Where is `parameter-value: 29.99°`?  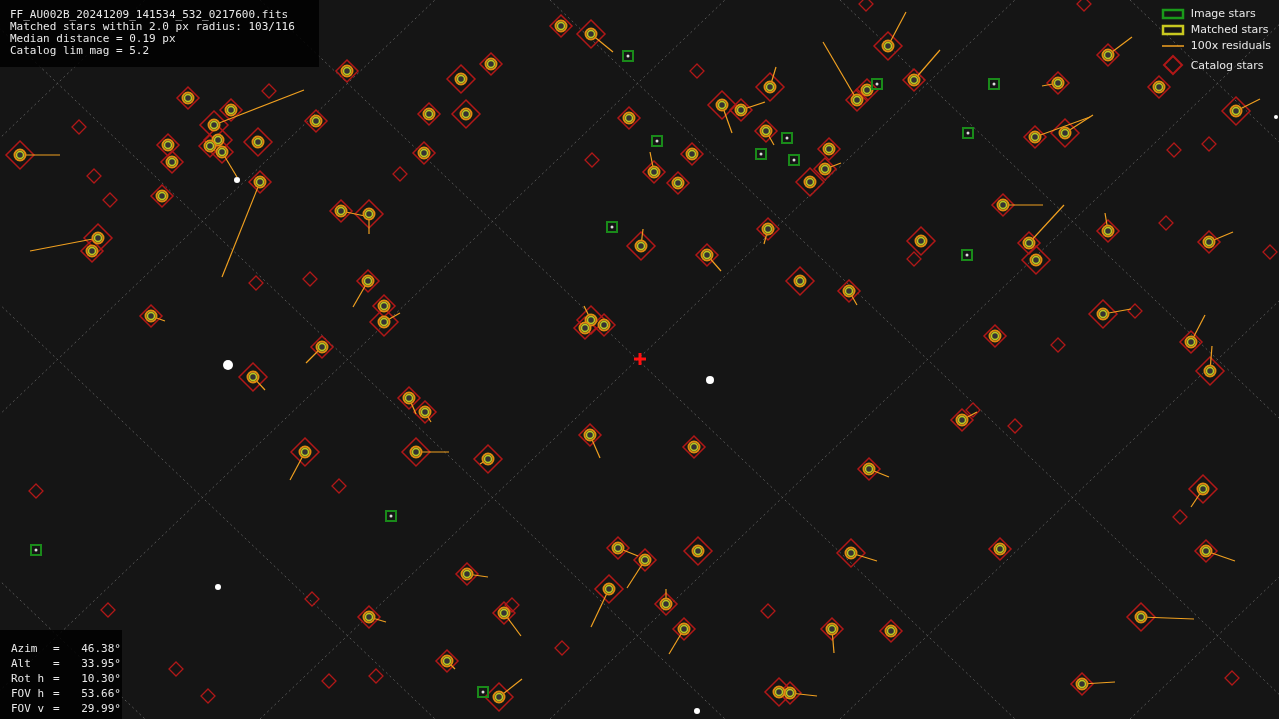 parameter-value: 29.99° is located at coordinates (100, 708).